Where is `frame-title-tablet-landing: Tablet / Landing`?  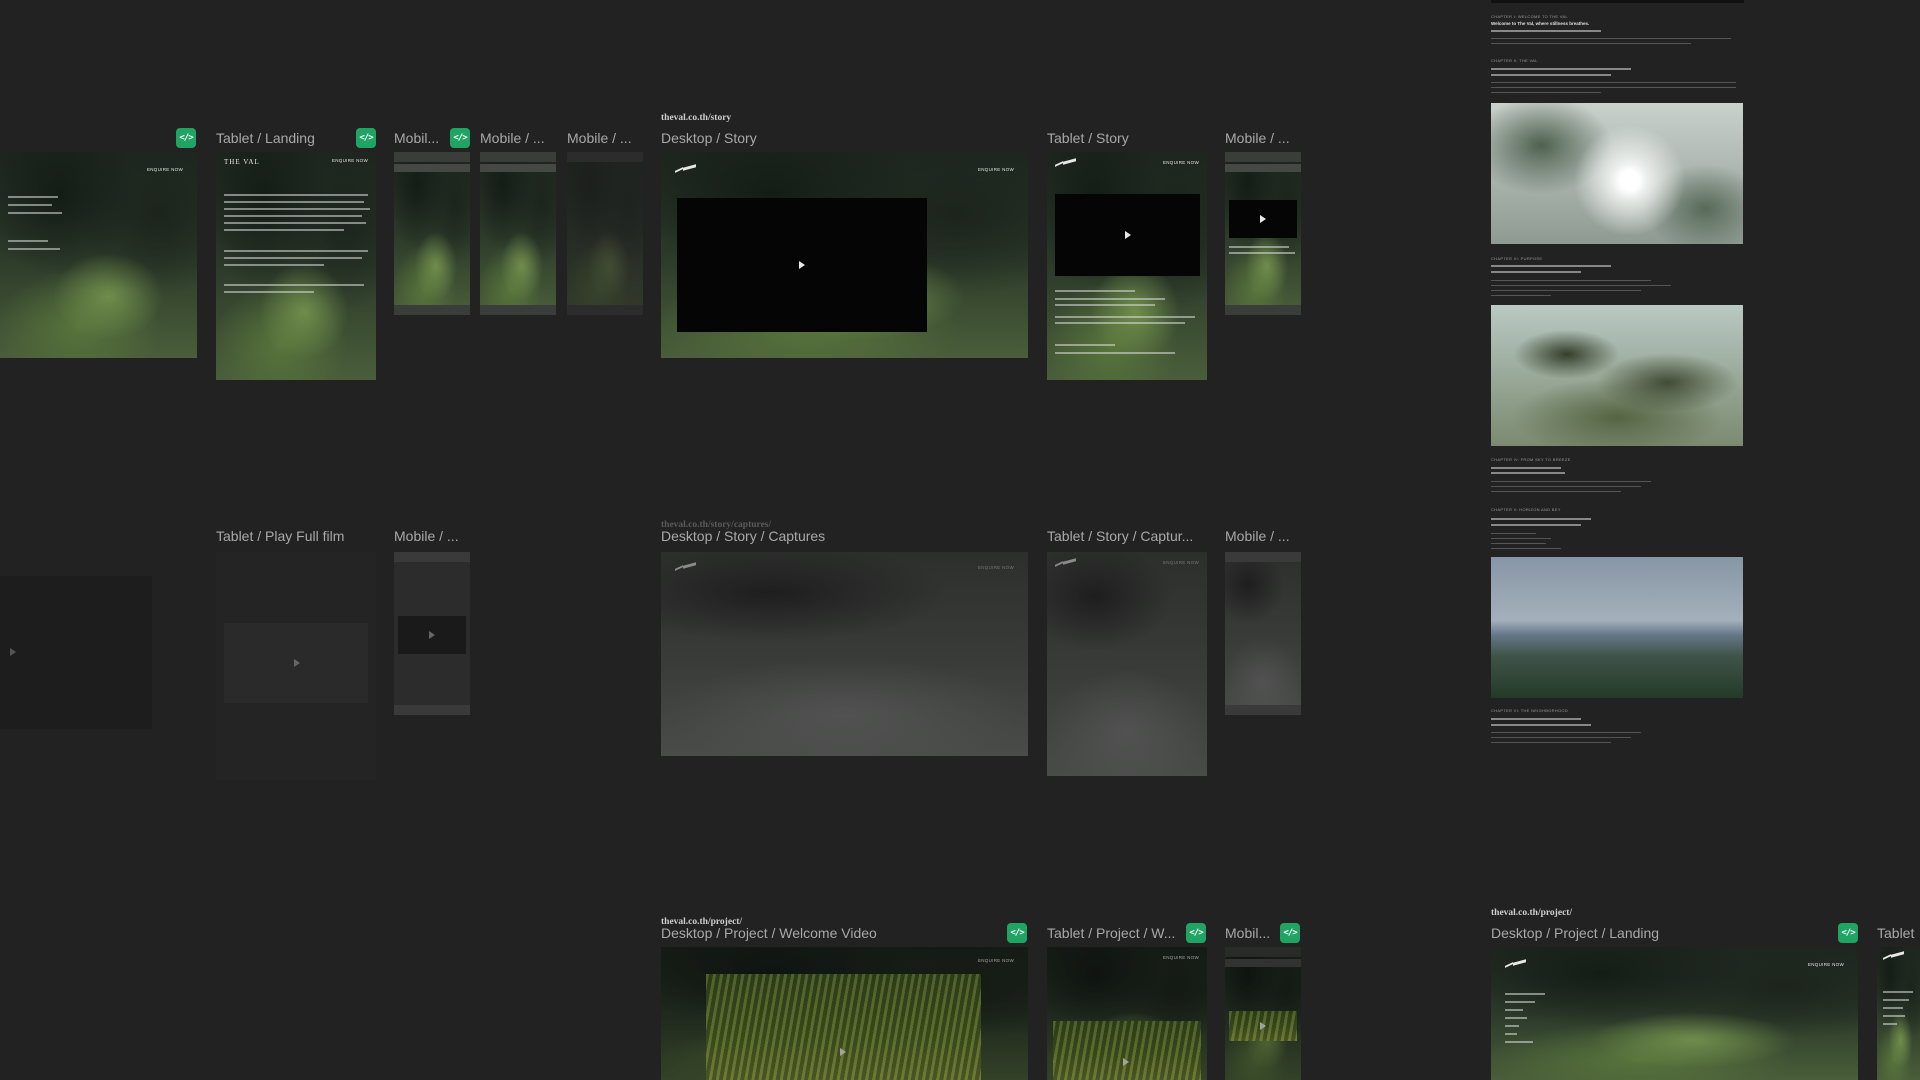
frame-title-tablet-landing: Tablet / Landing is located at coordinates (286, 138).